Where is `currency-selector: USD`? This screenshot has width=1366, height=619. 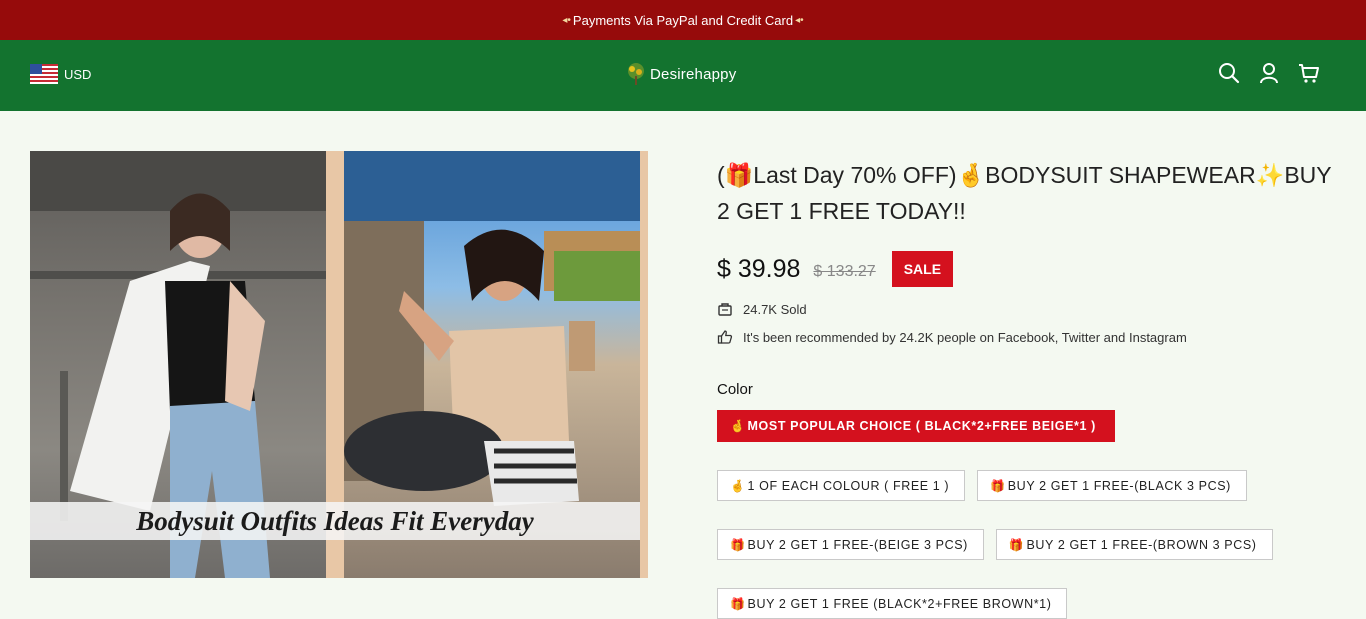 currency-selector: USD is located at coordinates (60, 74).